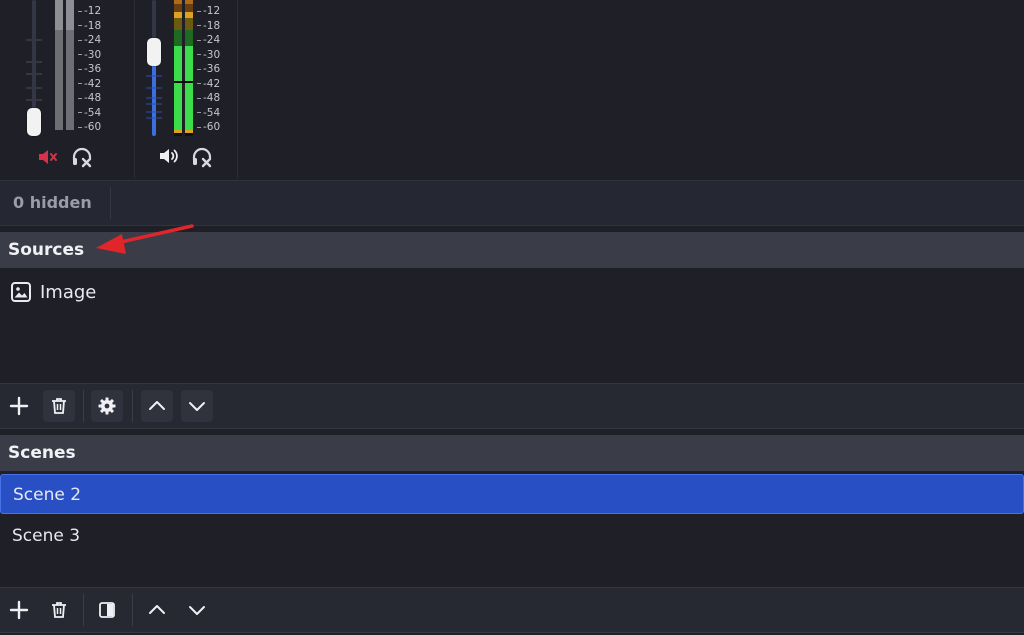 The width and height of the screenshot is (1024, 635). What do you see at coordinates (52, 202) in the screenshot?
I see `hidden-channels-label: 0 hidden` at bounding box center [52, 202].